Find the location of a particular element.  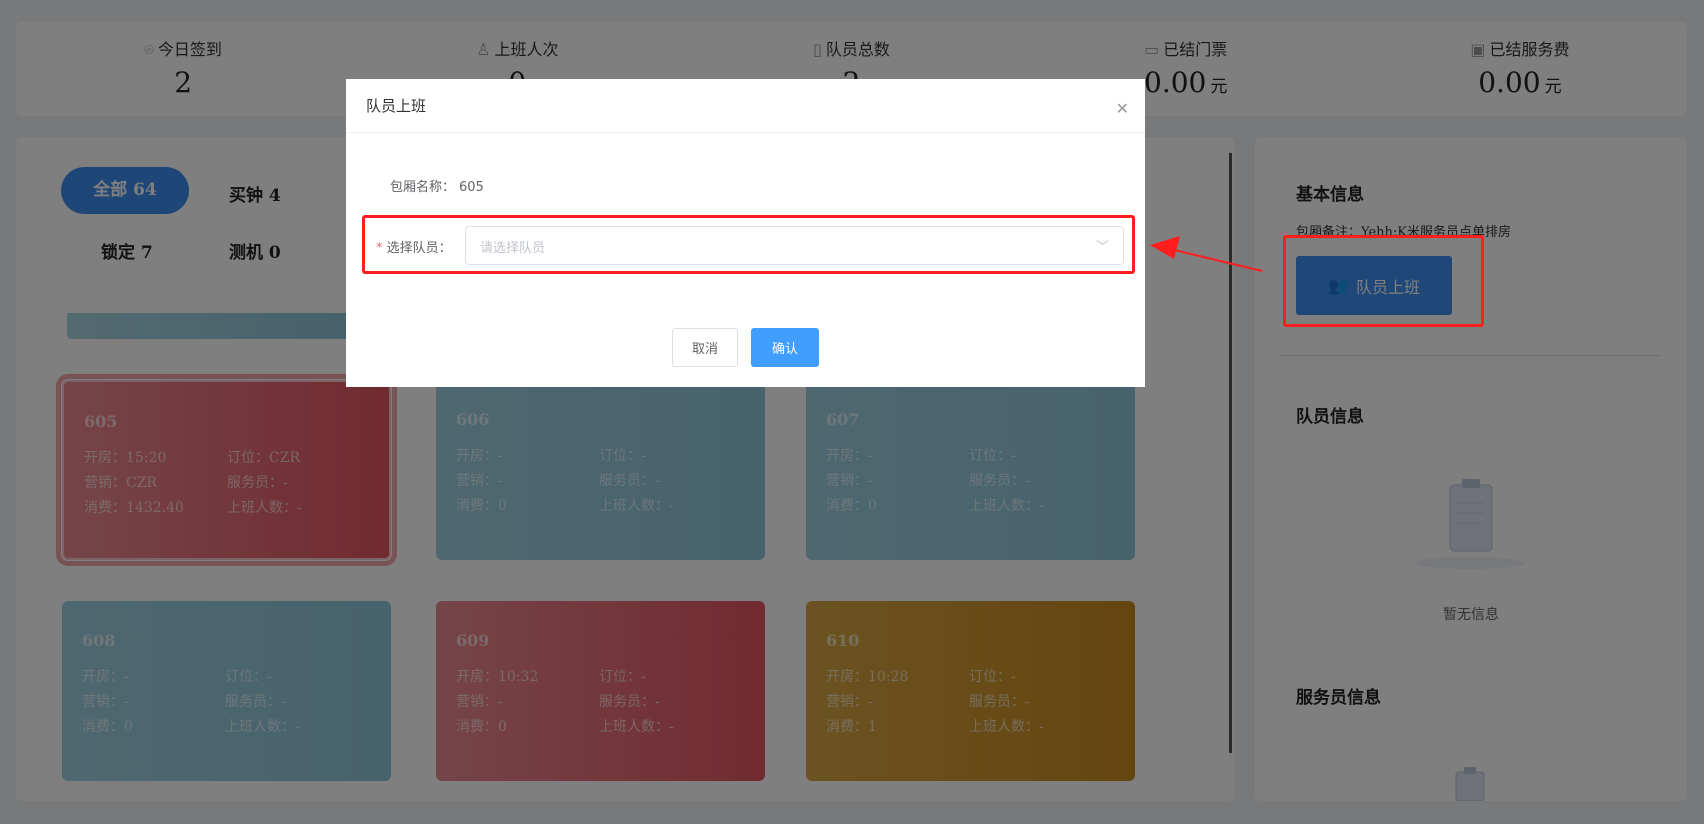

highlight-box-select is located at coordinates (748, 244).